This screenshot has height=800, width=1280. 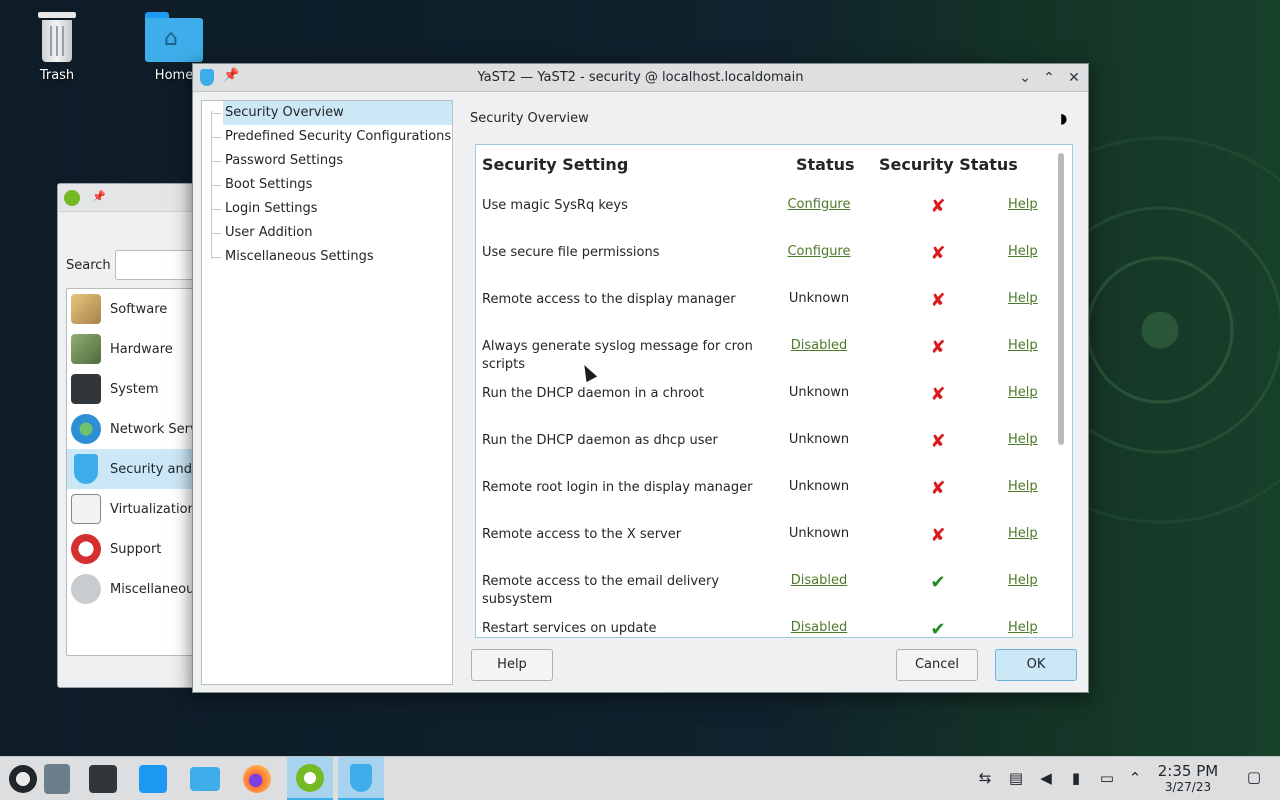 What do you see at coordinates (23, 779) in the screenshot?
I see `opensuse-logo-icon` at bounding box center [23, 779].